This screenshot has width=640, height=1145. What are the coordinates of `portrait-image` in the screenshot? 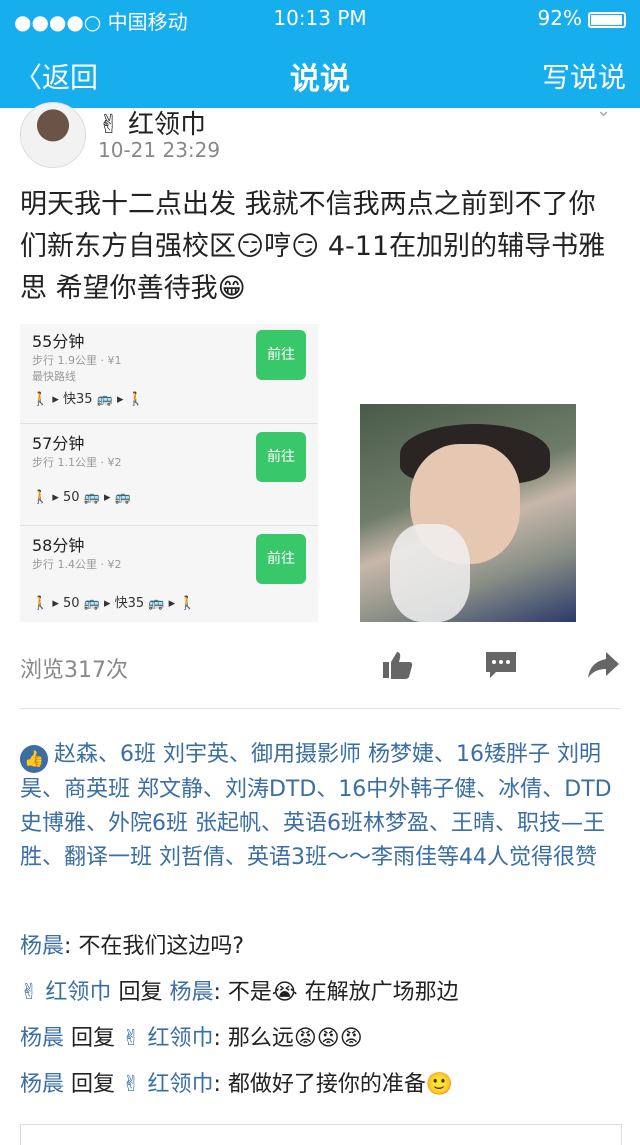 It's located at (468, 513).